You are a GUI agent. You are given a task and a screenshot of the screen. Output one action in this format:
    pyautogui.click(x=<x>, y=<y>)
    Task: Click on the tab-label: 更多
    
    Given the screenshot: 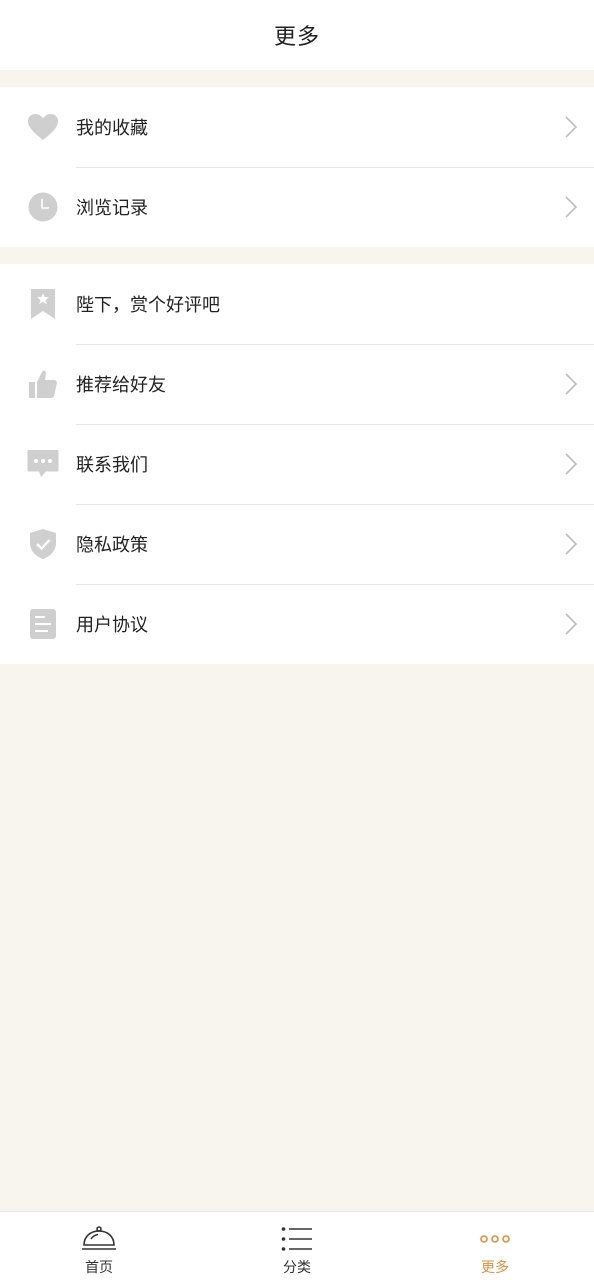 What is the action you would take?
    pyautogui.click(x=495, y=1268)
    